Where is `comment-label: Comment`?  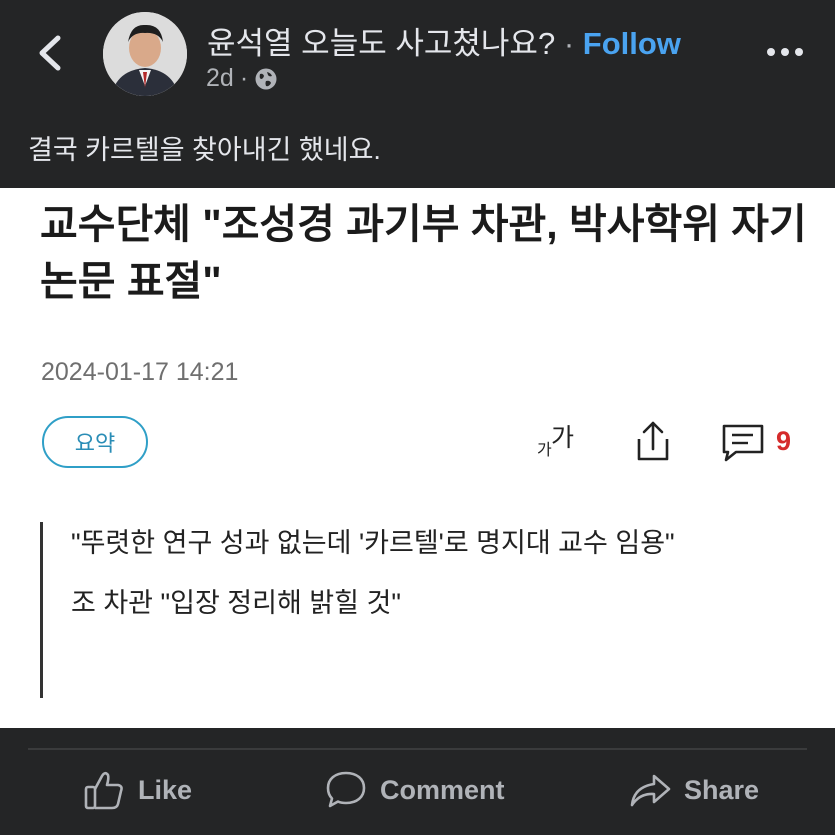
comment-label: Comment is located at coordinates (442, 789).